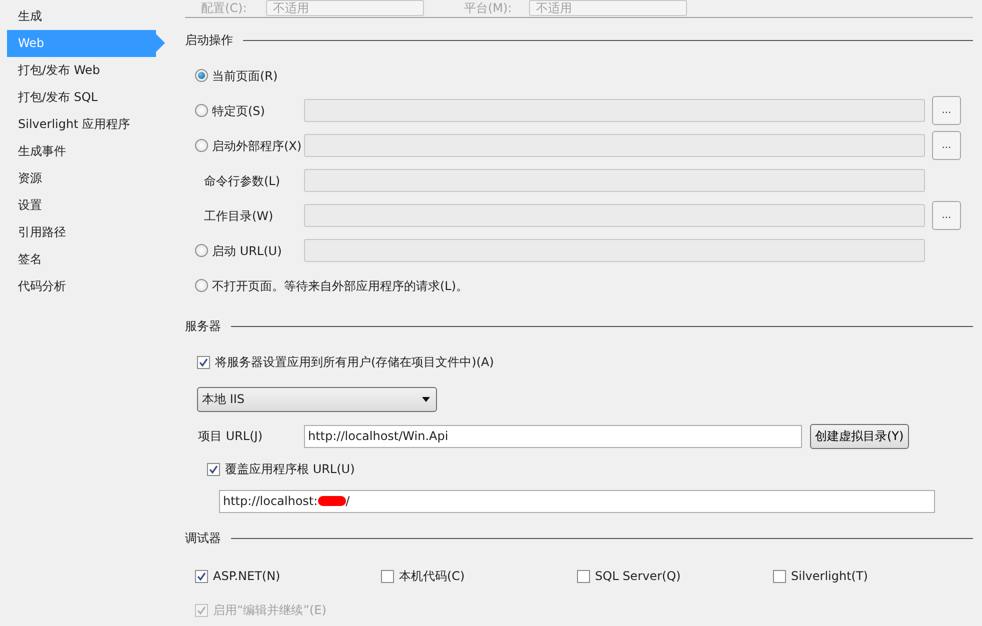 This screenshot has height=626, width=982. What do you see at coordinates (82, 97) in the screenshot?
I see `sidebar-item: 打包/发布 SQL` at bounding box center [82, 97].